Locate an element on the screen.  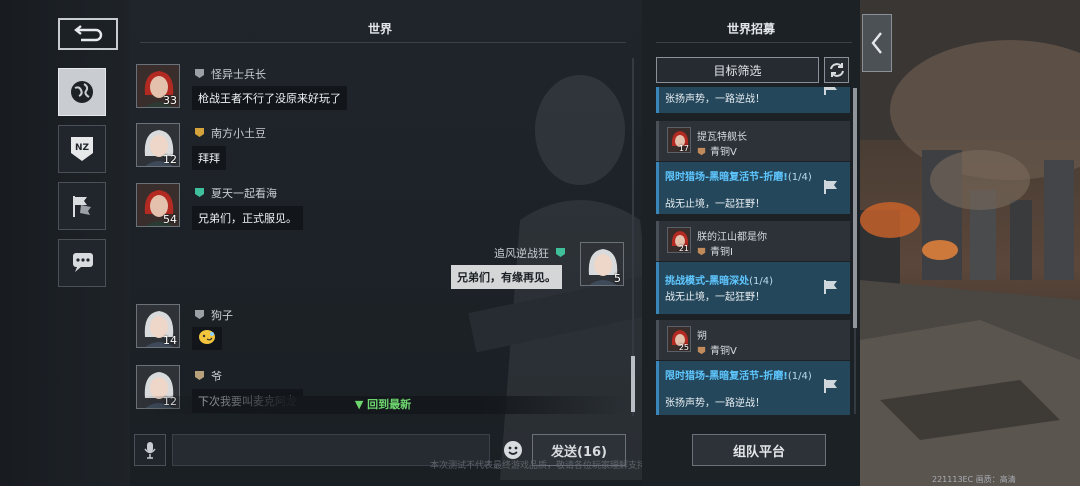
message-bubble: 拜拜 is located at coordinates (209, 158).